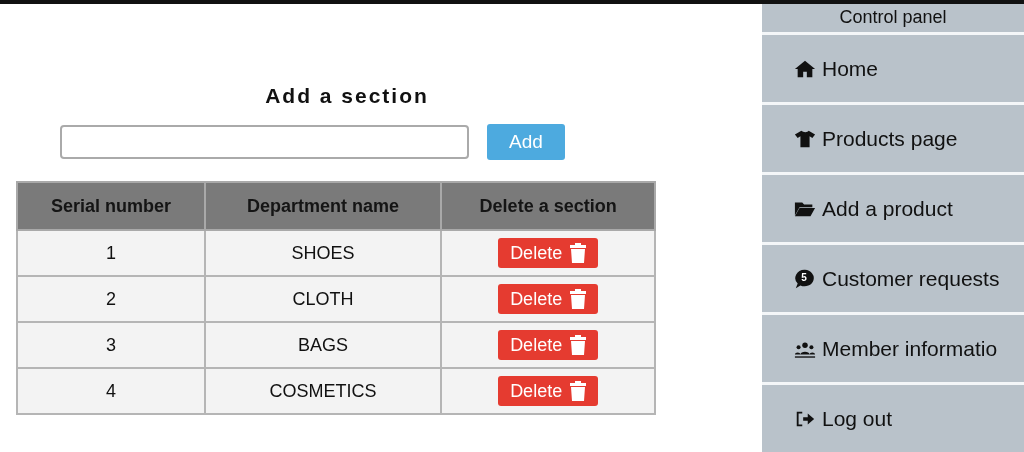 The height and width of the screenshot is (452, 1024). What do you see at coordinates (548, 206) in the screenshot?
I see `column-header: Delete a section` at bounding box center [548, 206].